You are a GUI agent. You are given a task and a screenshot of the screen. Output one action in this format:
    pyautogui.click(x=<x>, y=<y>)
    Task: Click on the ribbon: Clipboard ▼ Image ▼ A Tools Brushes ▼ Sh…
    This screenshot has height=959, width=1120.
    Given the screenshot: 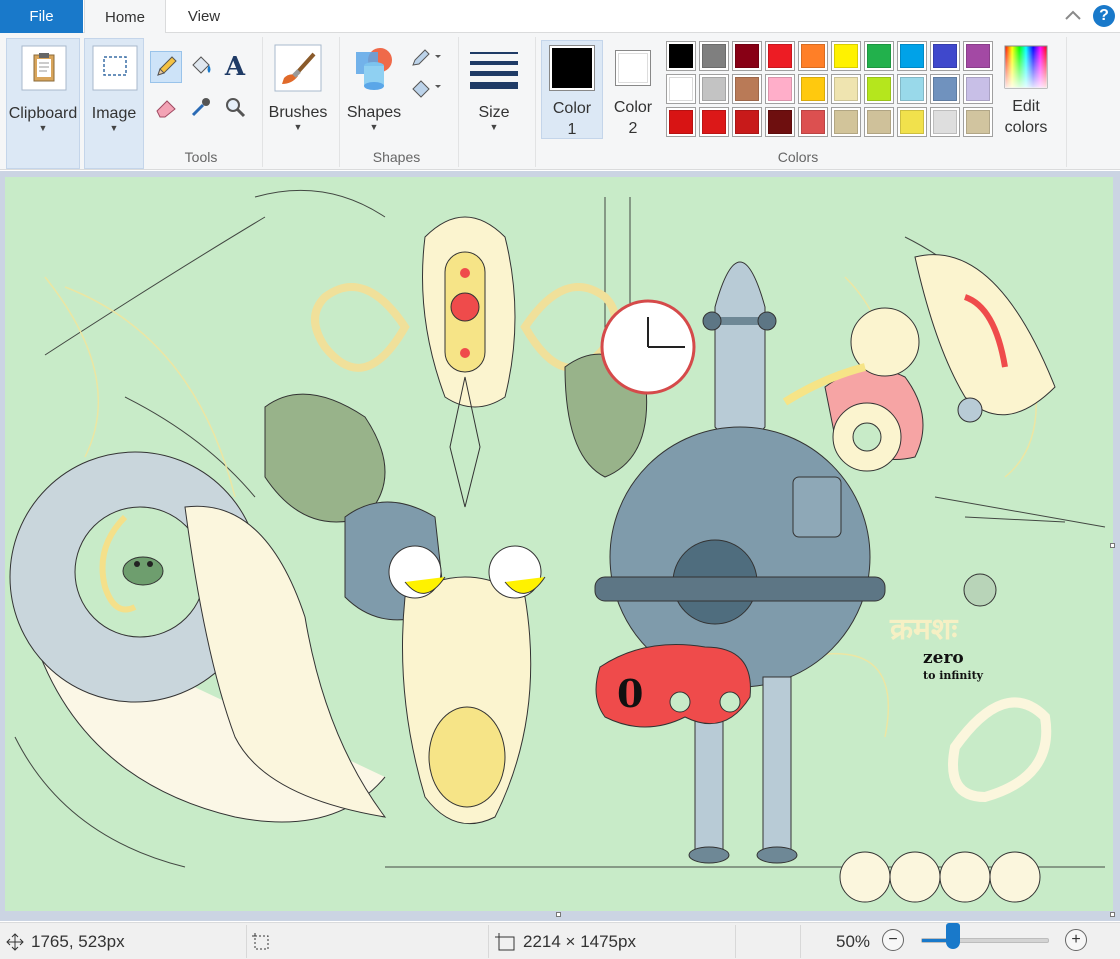 What is the action you would take?
    pyautogui.click(x=560, y=101)
    